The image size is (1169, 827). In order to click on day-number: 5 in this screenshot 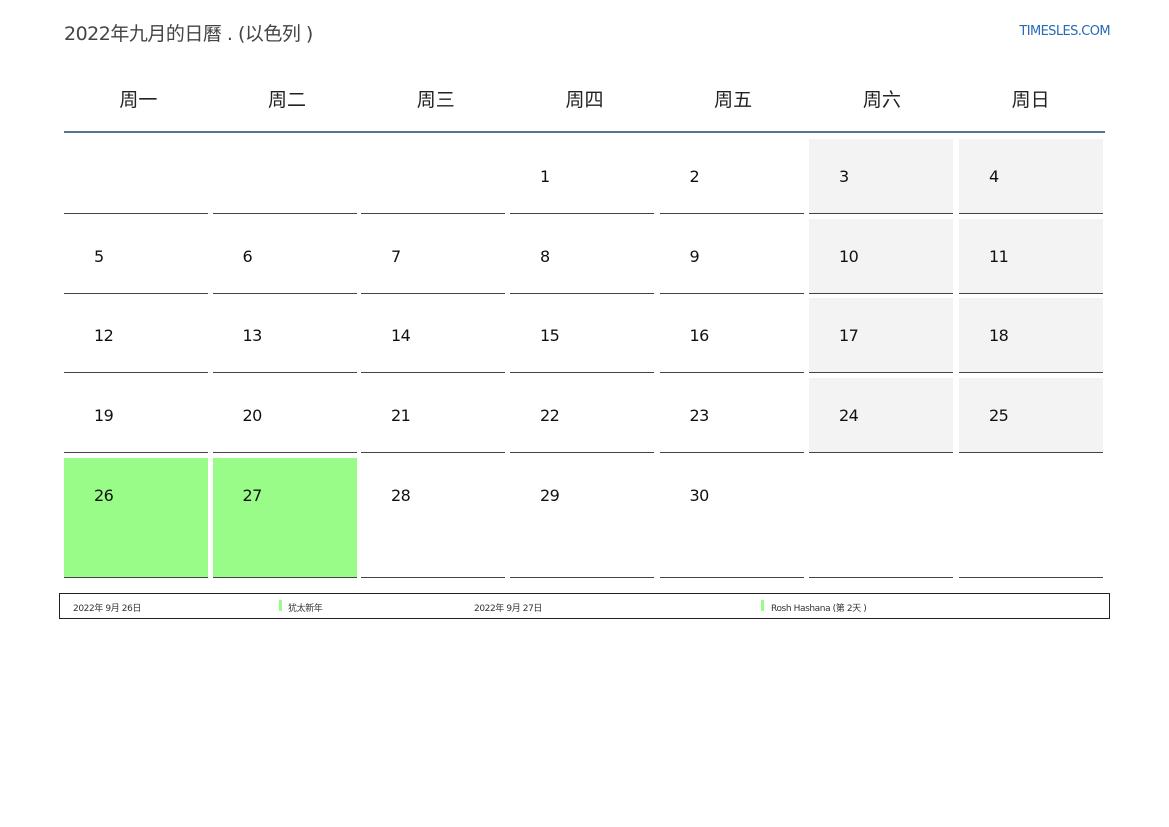, I will do `click(99, 256)`.